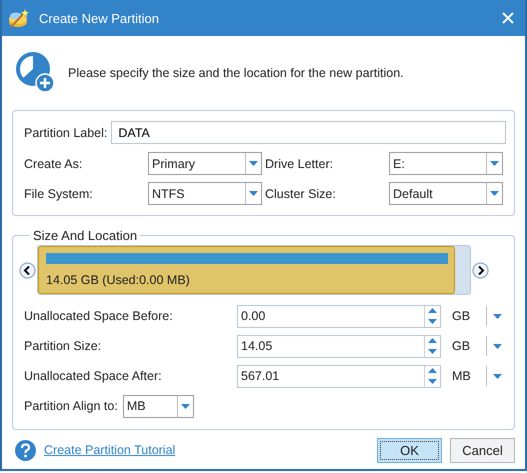 The height and width of the screenshot is (473, 527). What do you see at coordinates (205, 193) in the screenshot?
I see `dropdown: NTFS` at bounding box center [205, 193].